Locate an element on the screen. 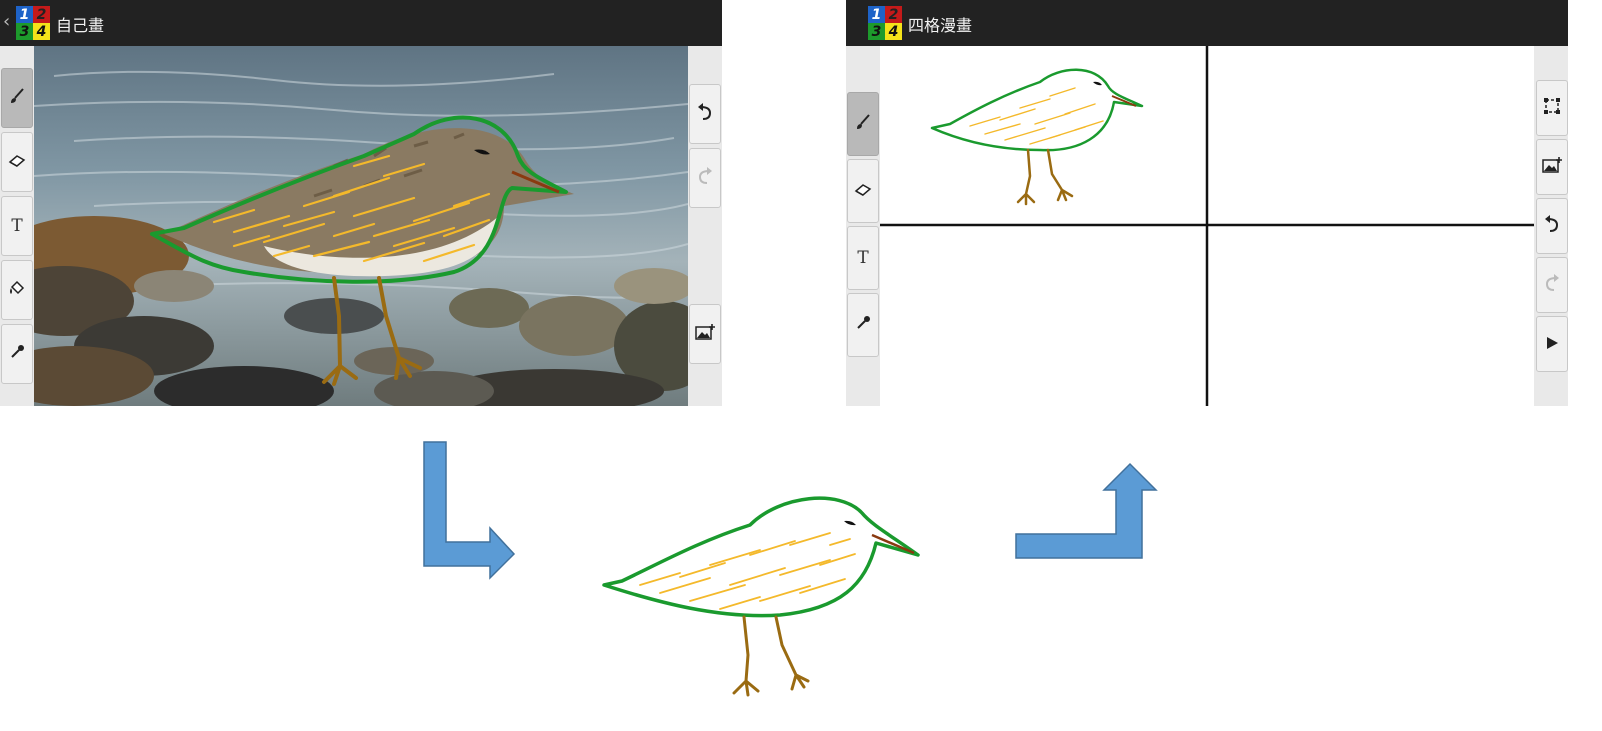 Image resolution: width=1602 pixels, height=731 pixels. process-arrow-right-up is located at coordinates (1086, 510).